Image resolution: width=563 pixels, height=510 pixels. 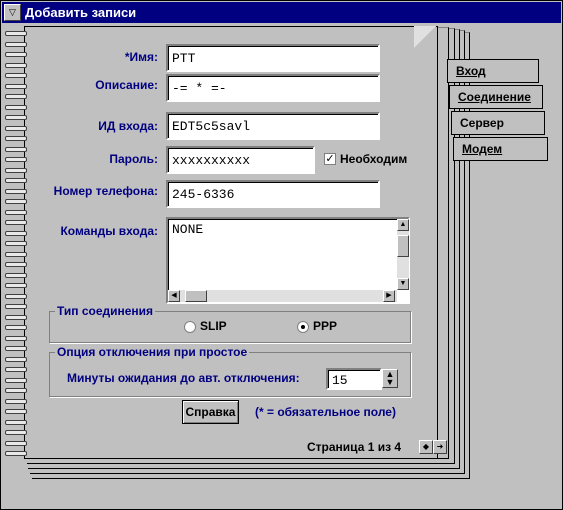 What do you see at coordinates (325, 412) in the screenshot?
I see `required-note: (* = обязательное поле)` at bounding box center [325, 412].